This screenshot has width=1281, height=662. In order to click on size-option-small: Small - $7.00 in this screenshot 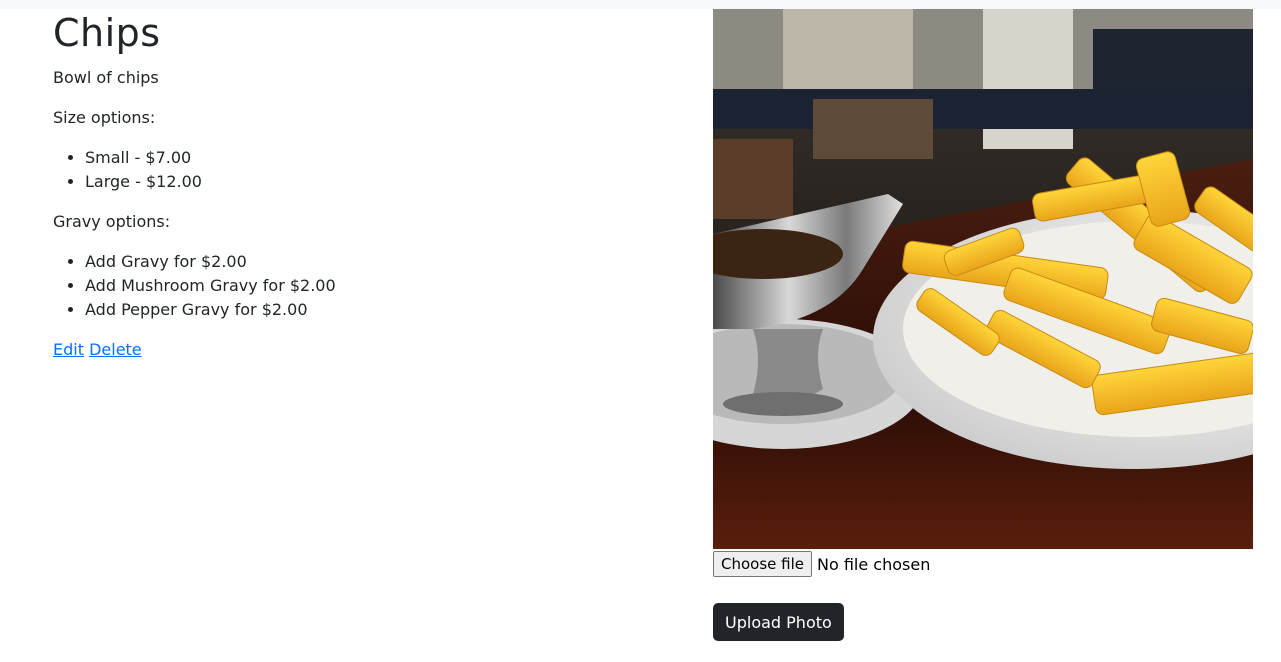, I will do `click(379, 158)`.